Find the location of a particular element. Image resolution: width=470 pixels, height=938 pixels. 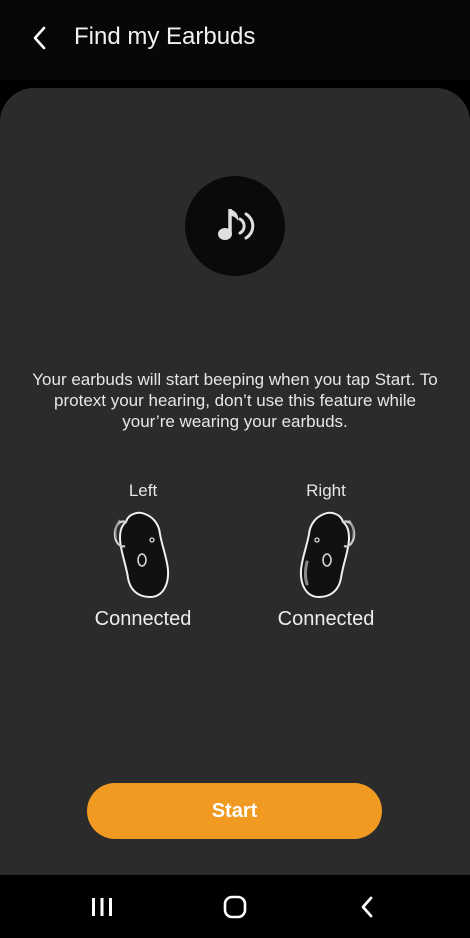

recents-icon is located at coordinates (102, 907).